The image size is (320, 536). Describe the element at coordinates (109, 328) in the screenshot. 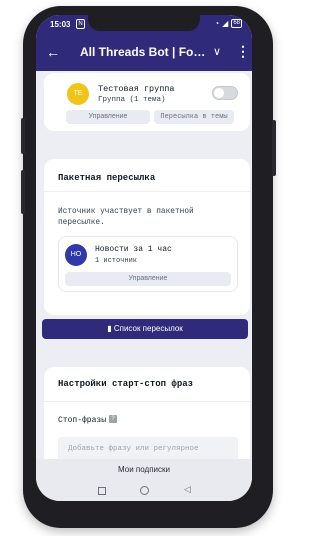

I see `phone-icon: ▮` at that location.